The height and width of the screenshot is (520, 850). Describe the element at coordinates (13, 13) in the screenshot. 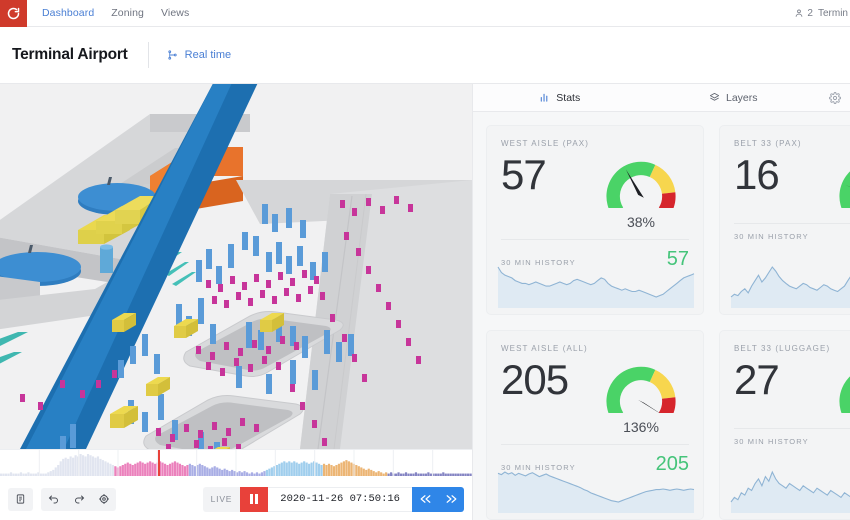

I see `app-logo-icon` at that location.